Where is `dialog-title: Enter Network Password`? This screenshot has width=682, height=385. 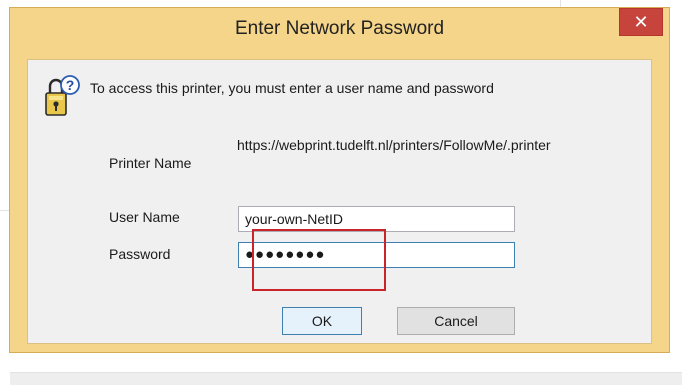 dialog-title: Enter Network Password is located at coordinates (339, 28).